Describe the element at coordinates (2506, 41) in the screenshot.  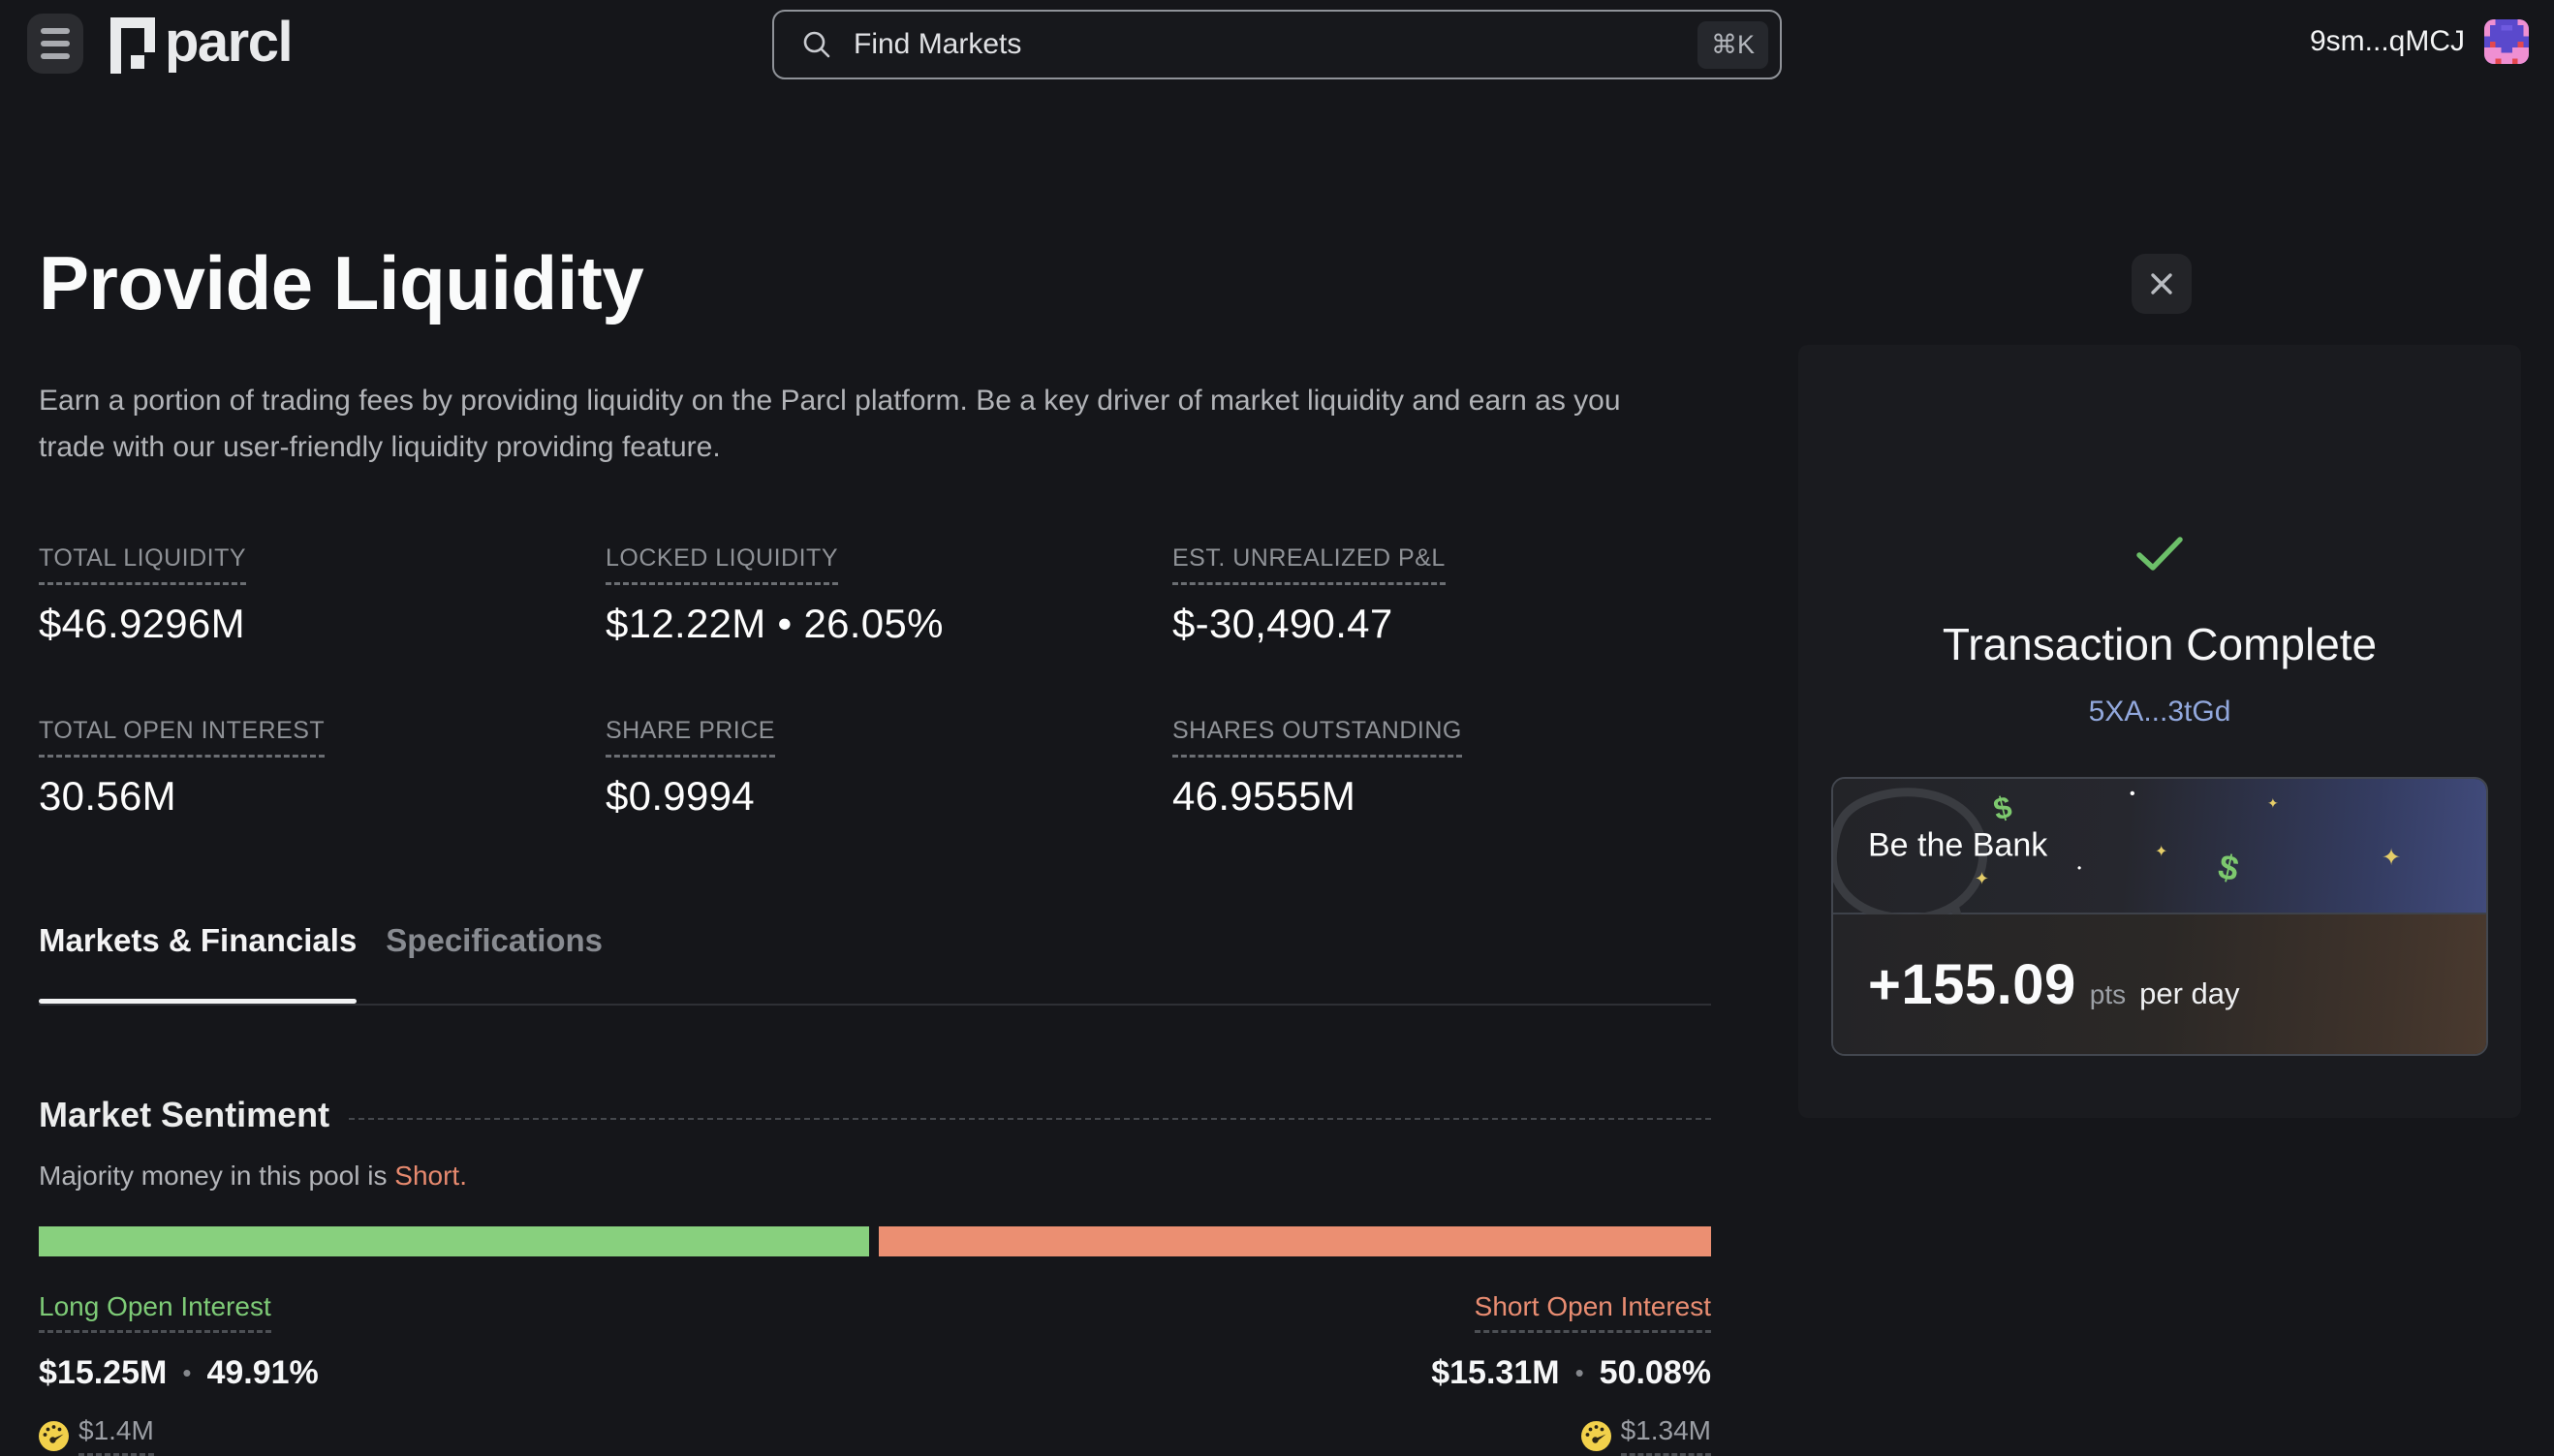
I see `wallet-avatar` at that location.